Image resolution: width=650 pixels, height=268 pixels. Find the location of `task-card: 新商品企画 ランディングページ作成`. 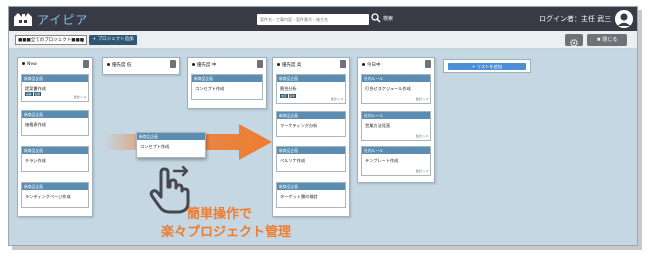

task-card: 新商品企画 ランディングページ作成 is located at coordinates (55, 195).